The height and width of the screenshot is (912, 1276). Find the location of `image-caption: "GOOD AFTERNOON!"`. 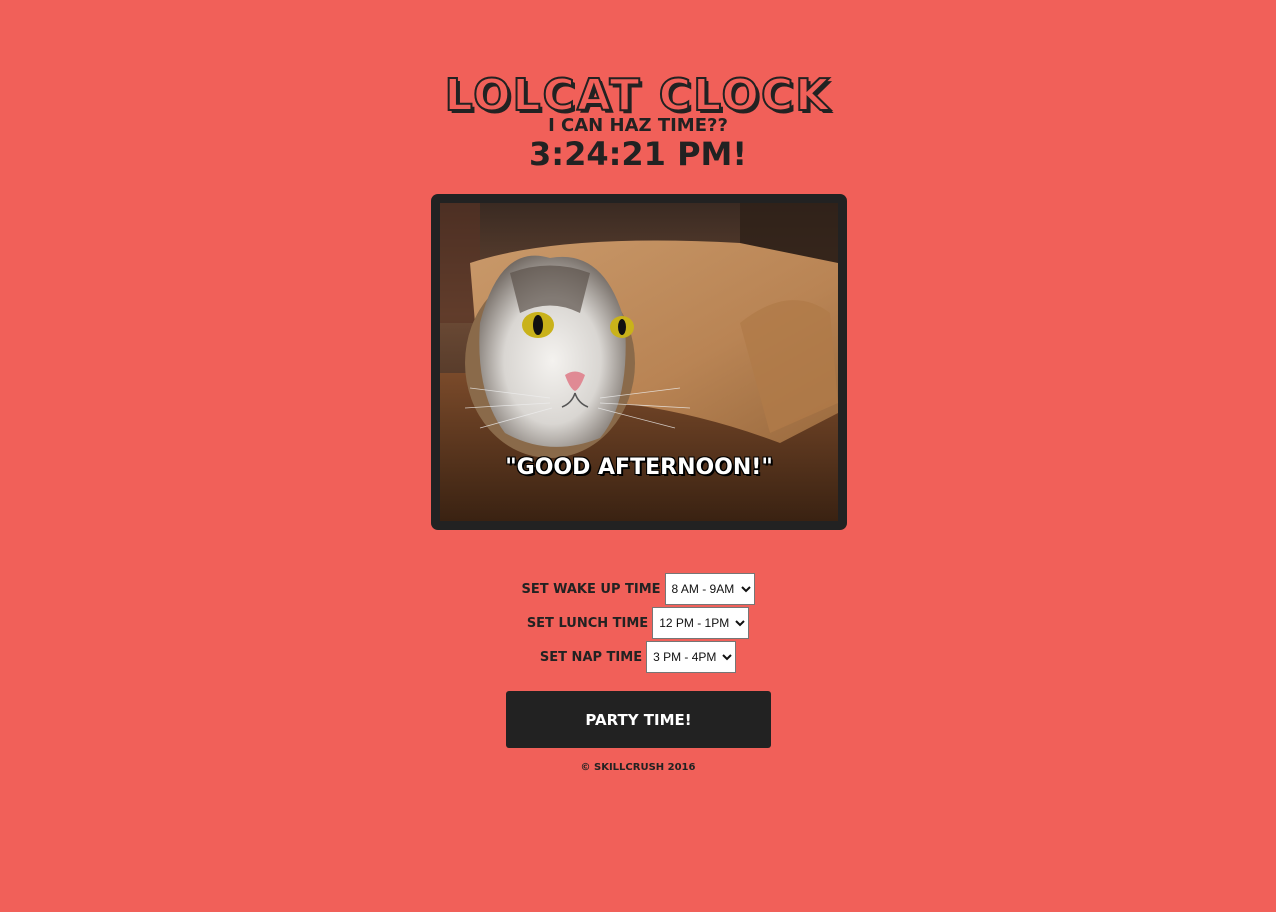

image-caption: "GOOD AFTERNOON!" is located at coordinates (639, 467).